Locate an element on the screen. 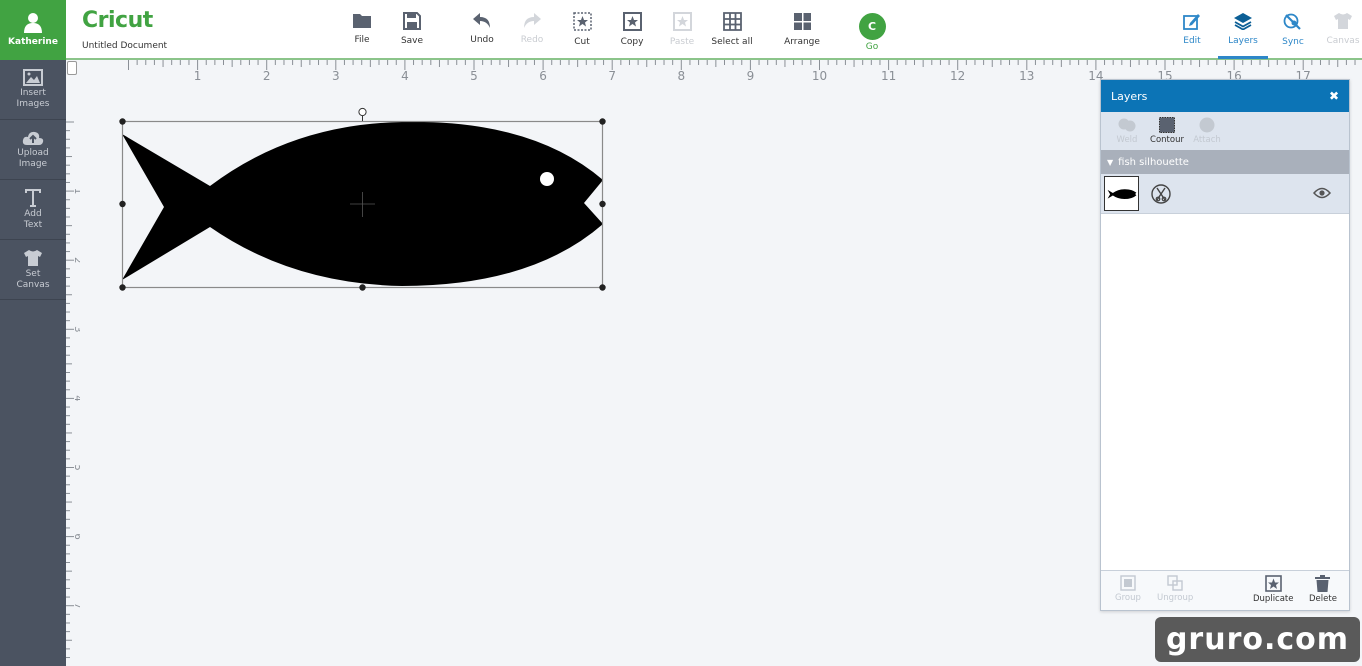 This screenshot has height=666, width=1362. ruler-number-2: 2 is located at coordinates (267, 75).